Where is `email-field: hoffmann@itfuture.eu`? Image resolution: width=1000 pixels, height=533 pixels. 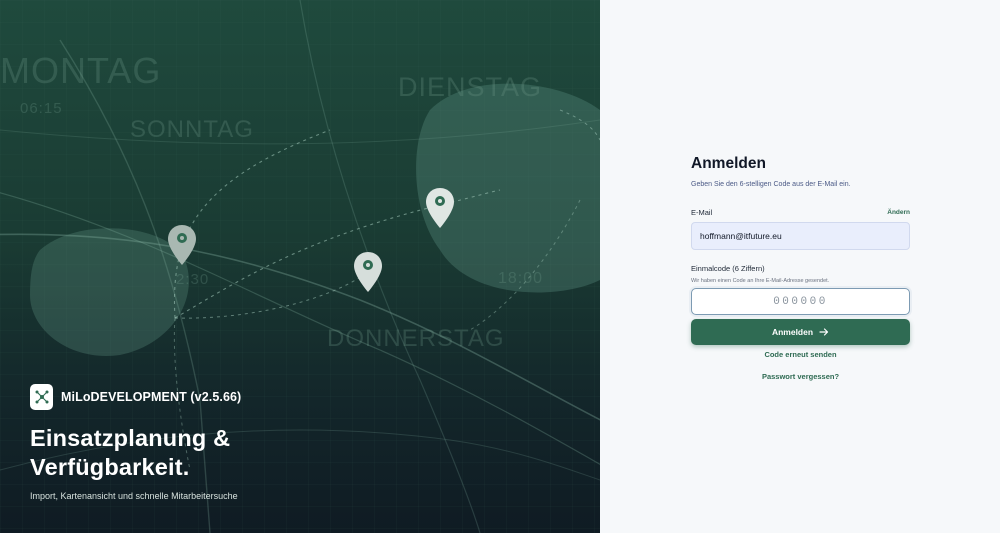
email-field: hoffmann@itfuture.eu is located at coordinates (800, 236).